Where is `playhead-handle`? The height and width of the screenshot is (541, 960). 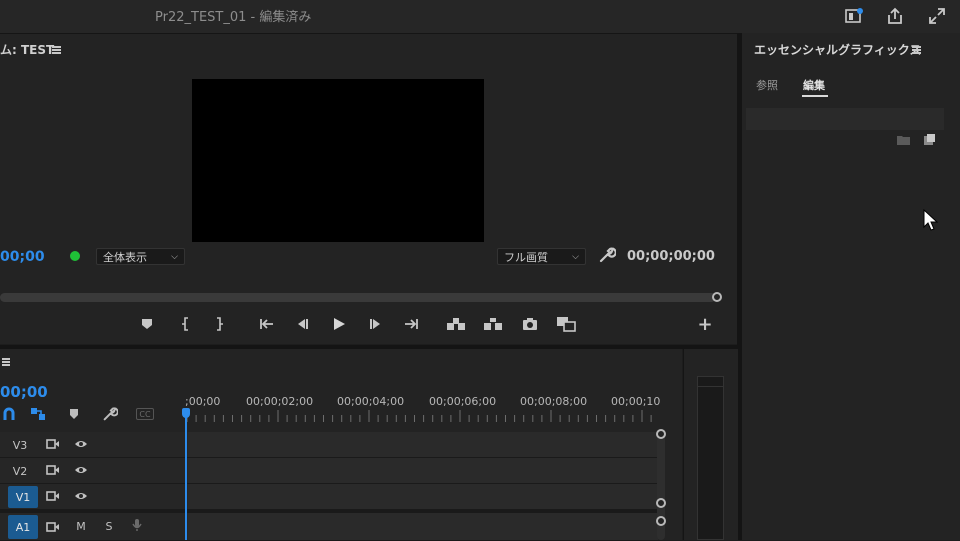 playhead-handle is located at coordinates (186, 413).